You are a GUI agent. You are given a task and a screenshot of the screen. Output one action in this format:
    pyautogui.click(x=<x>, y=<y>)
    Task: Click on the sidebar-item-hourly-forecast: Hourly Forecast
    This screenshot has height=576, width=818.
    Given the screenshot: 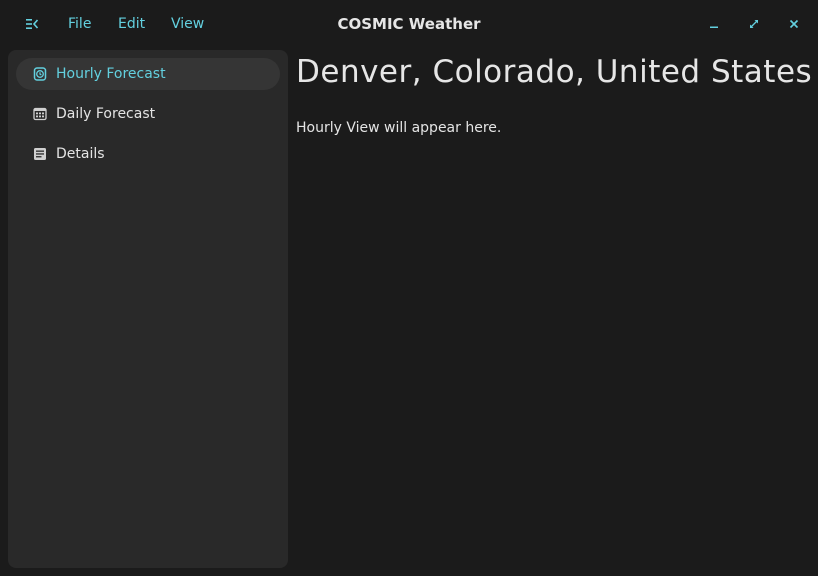 What is the action you would take?
    pyautogui.click(x=148, y=74)
    